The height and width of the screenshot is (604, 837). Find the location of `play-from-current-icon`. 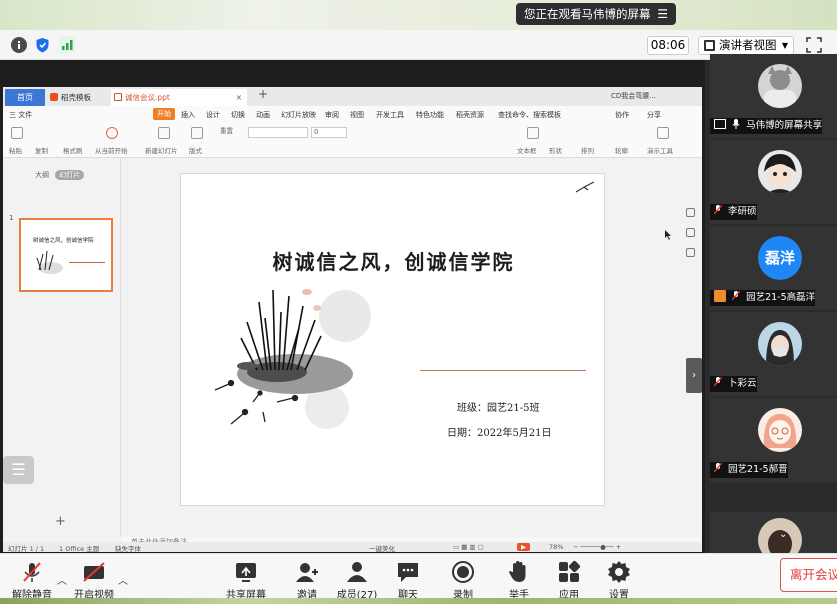

play-from-current-icon is located at coordinates (112, 133).